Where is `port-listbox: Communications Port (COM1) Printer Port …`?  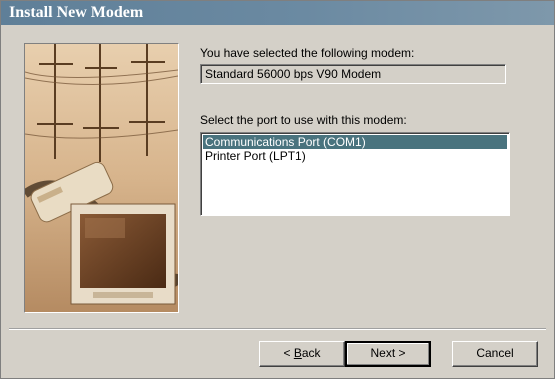 port-listbox: Communications Port (COM1) Printer Port … is located at coordinates (355, 174).